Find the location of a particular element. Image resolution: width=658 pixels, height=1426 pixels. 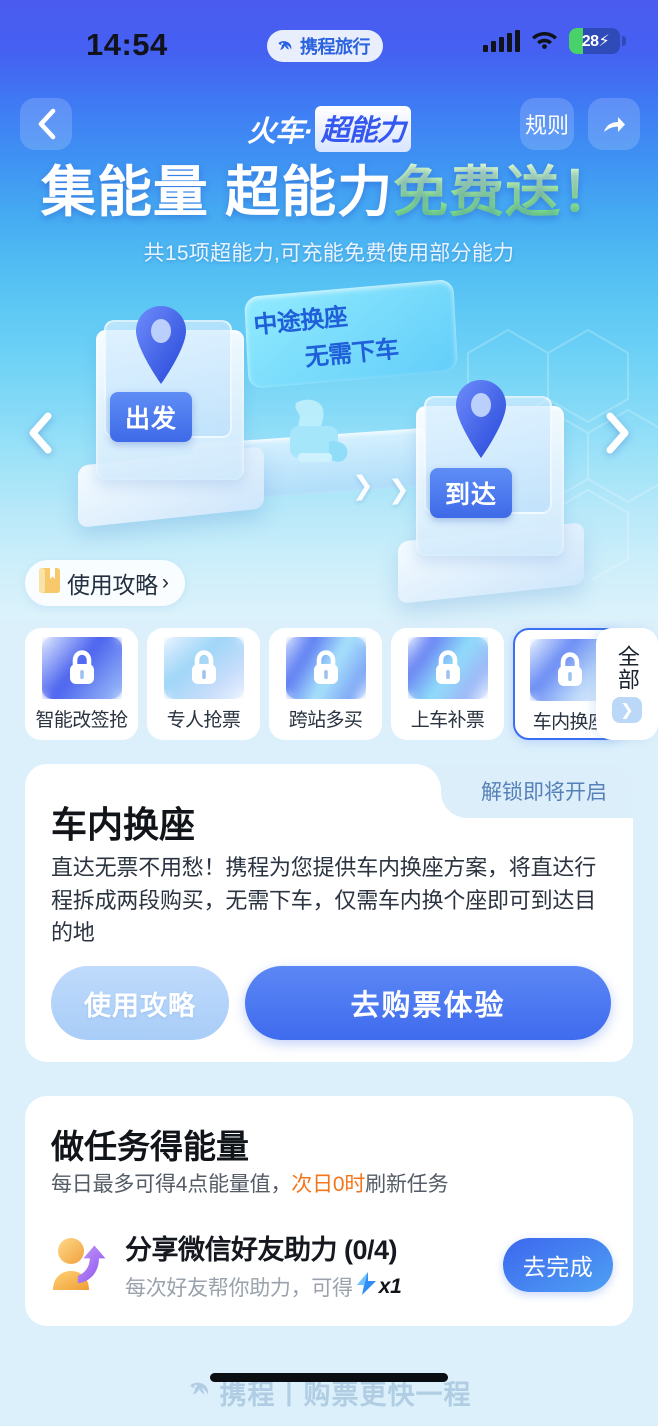

app-name-pill: 携程旅行 is located at coordinates (325, 46).